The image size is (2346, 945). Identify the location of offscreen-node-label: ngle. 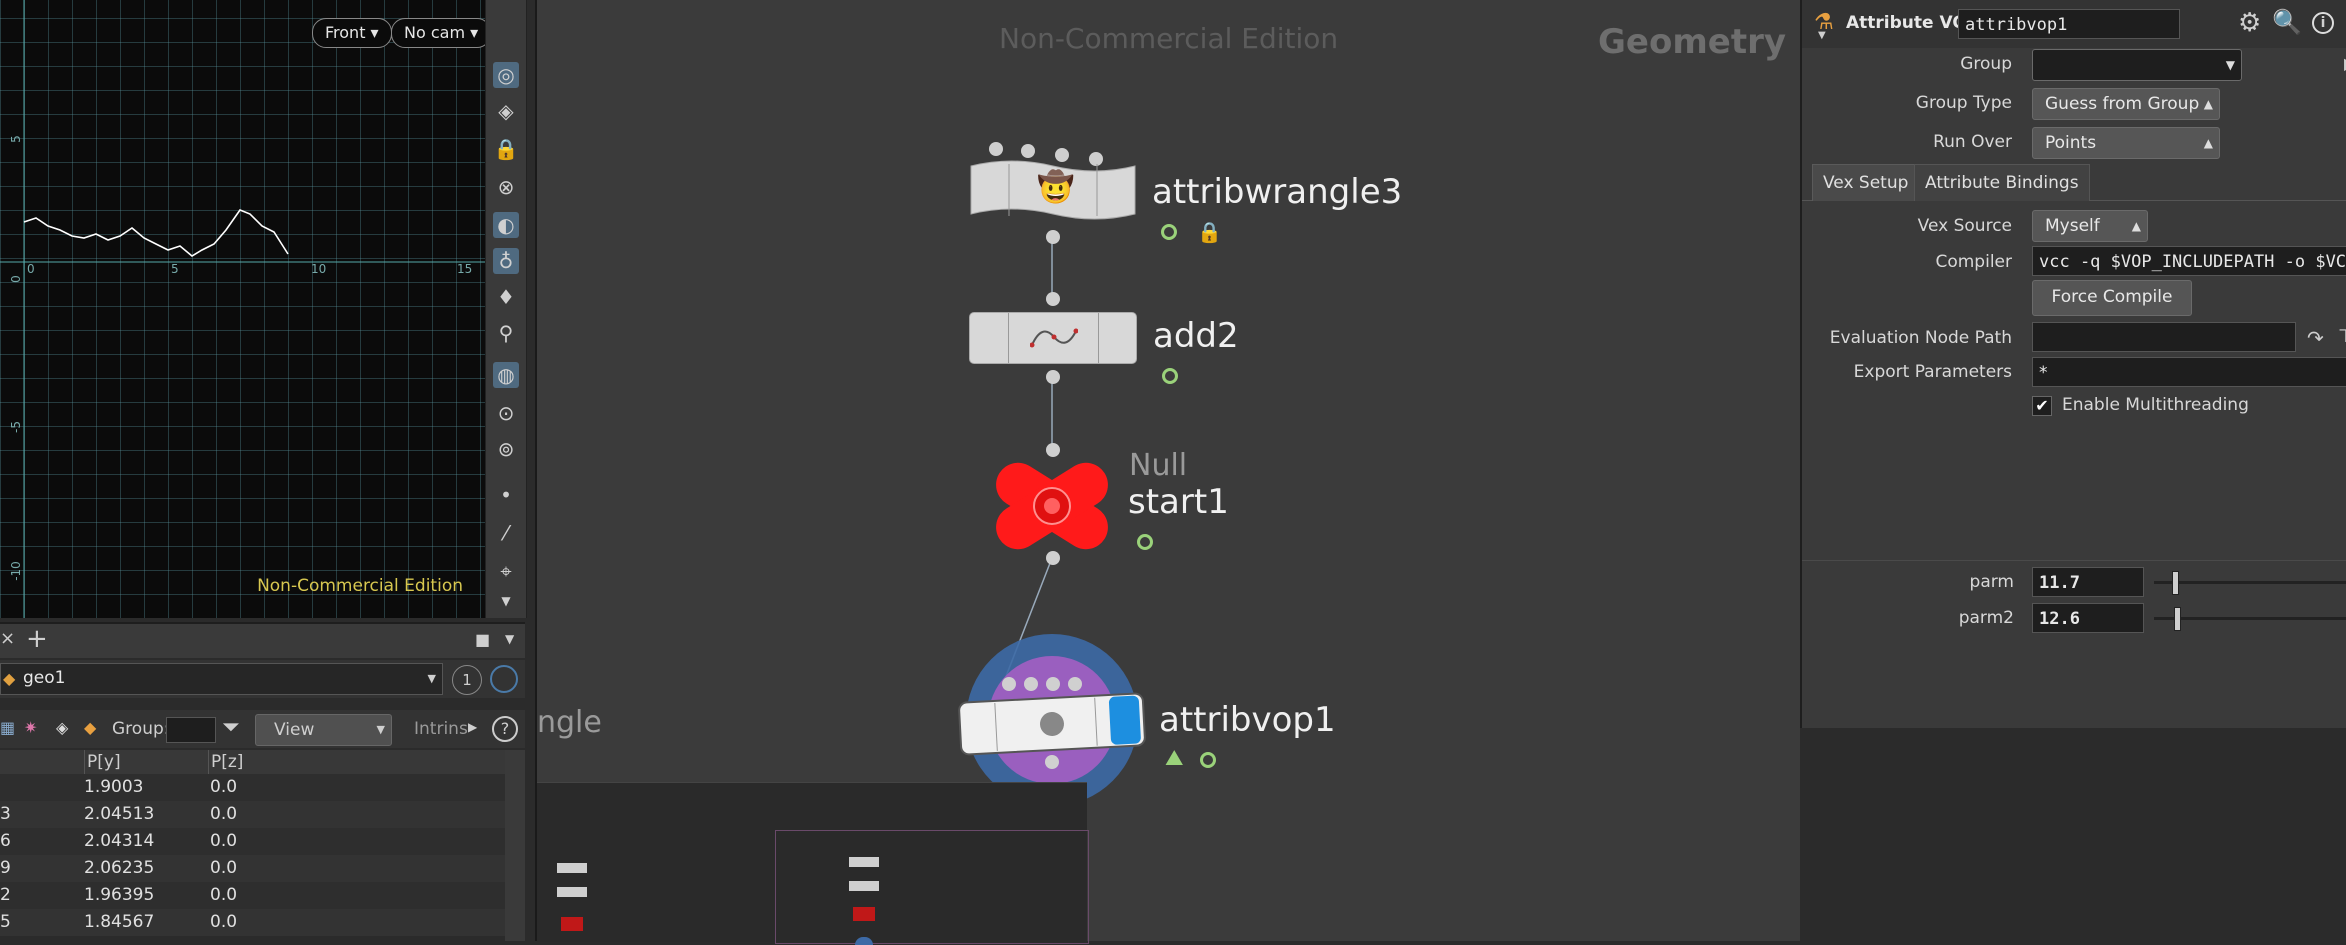
(569, 722).